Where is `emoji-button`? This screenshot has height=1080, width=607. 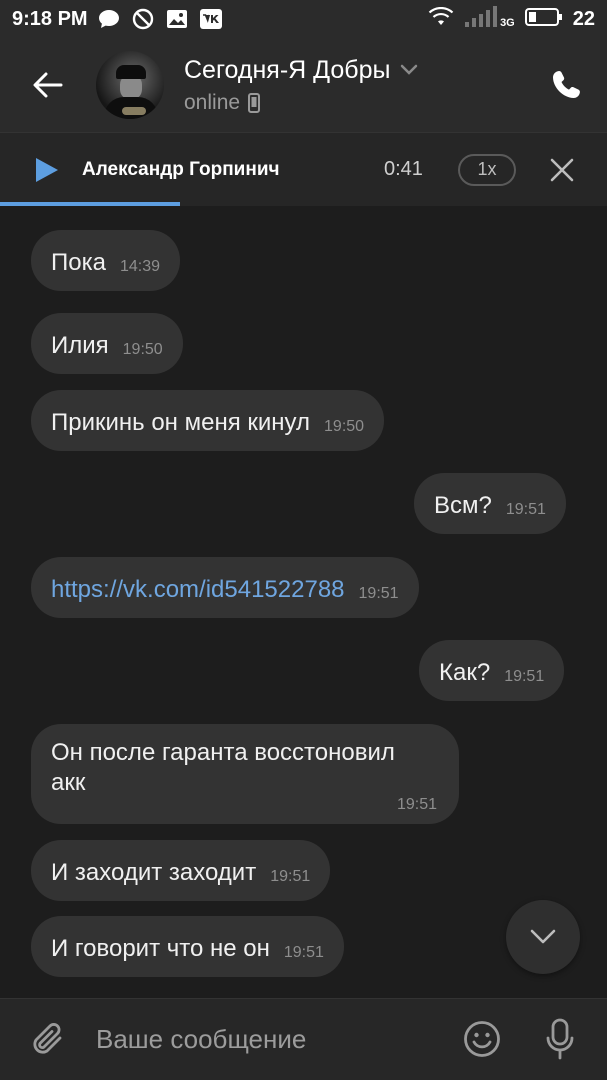
emoji-button is located at coordinates (482, 1039).